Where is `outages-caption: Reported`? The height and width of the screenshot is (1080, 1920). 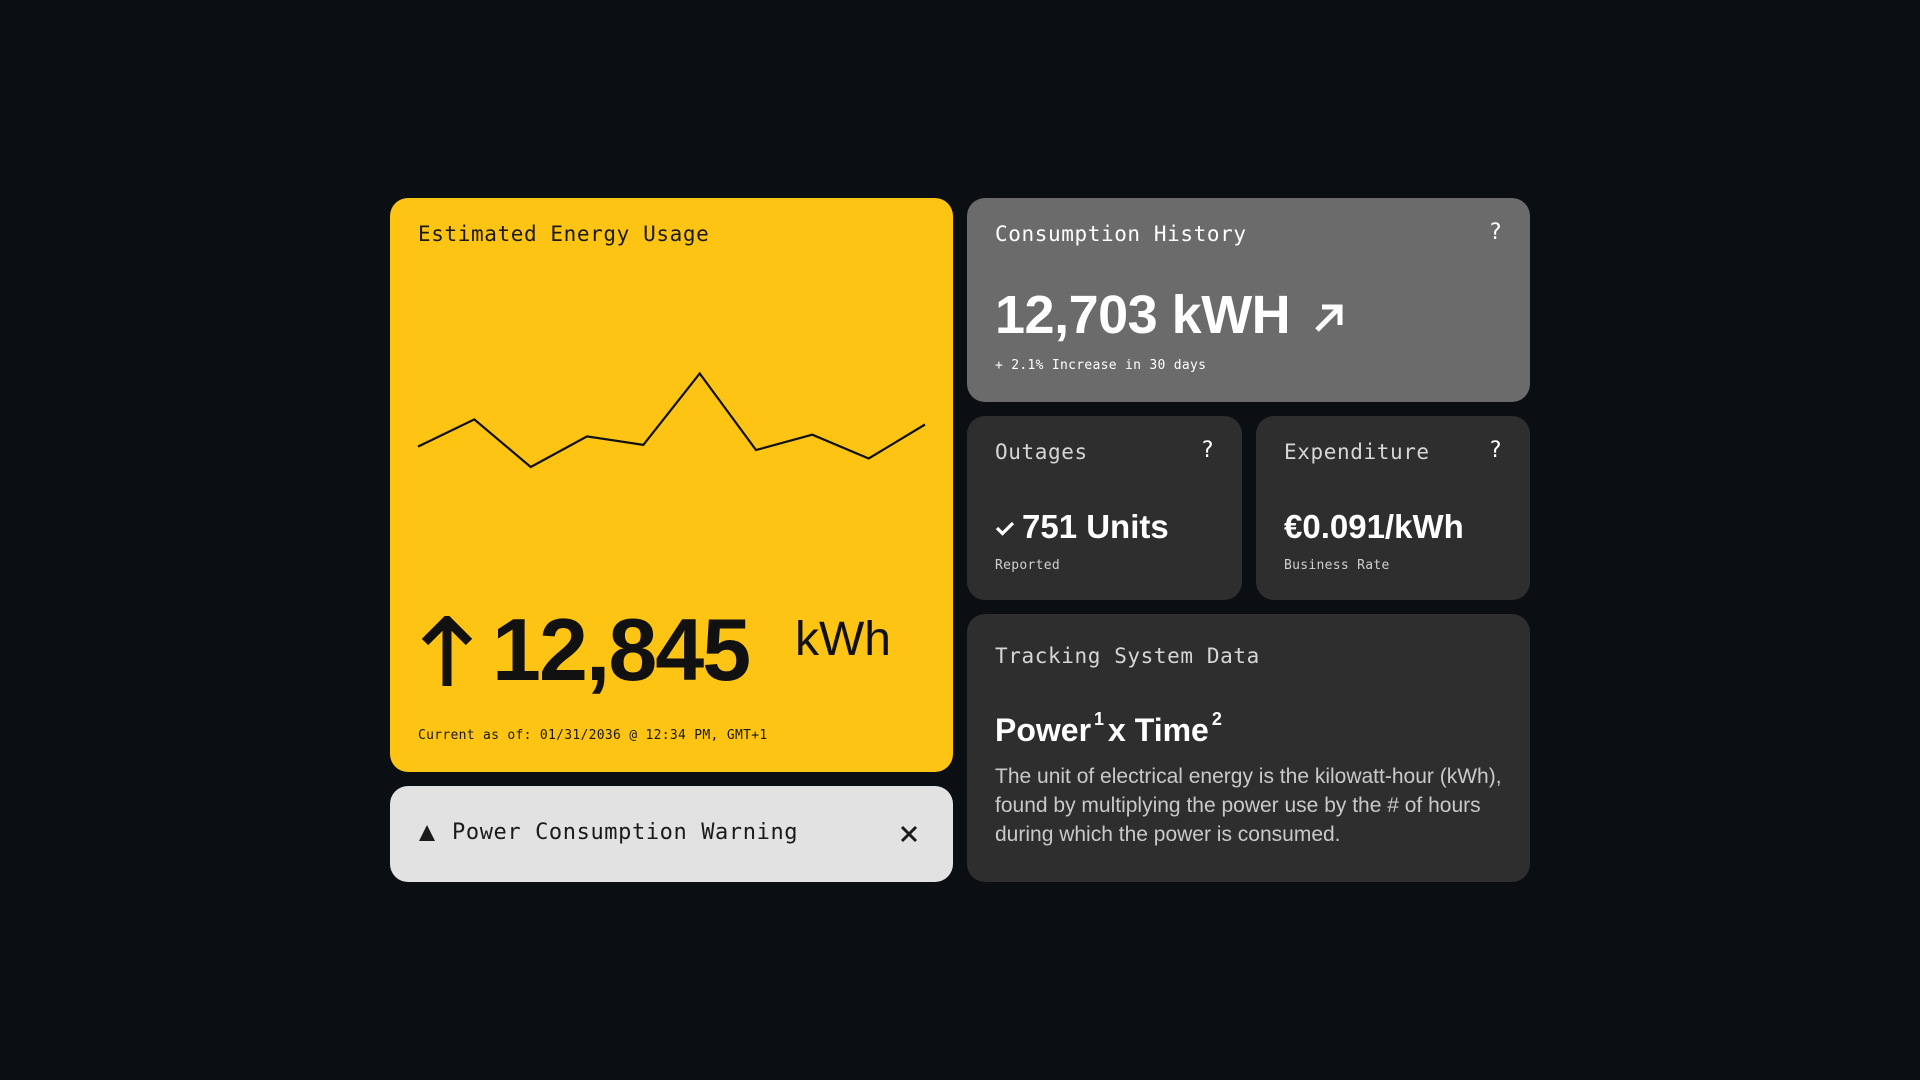
outages-caption: Reported is located at coordinates (1028, 565).